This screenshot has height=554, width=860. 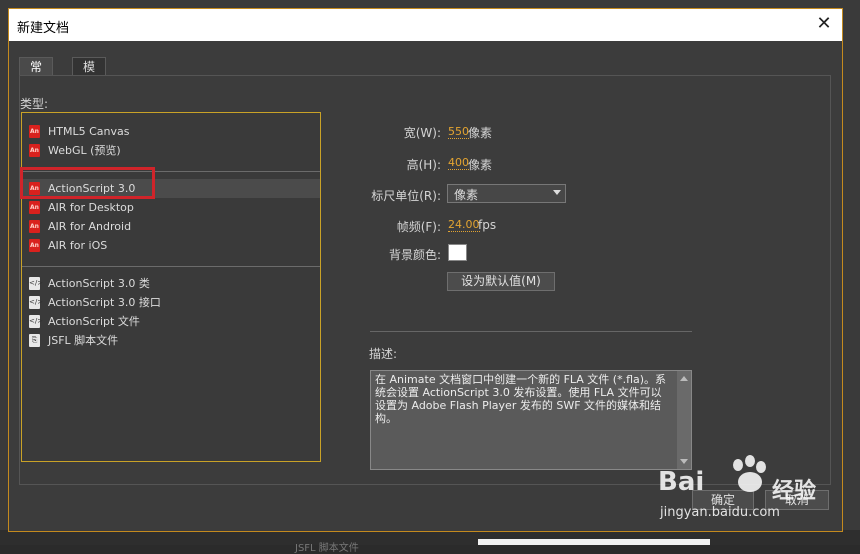 I want to click on list-item-jsfl: ⎘ JSFL 脚本文件, so click(x=171, y=340).